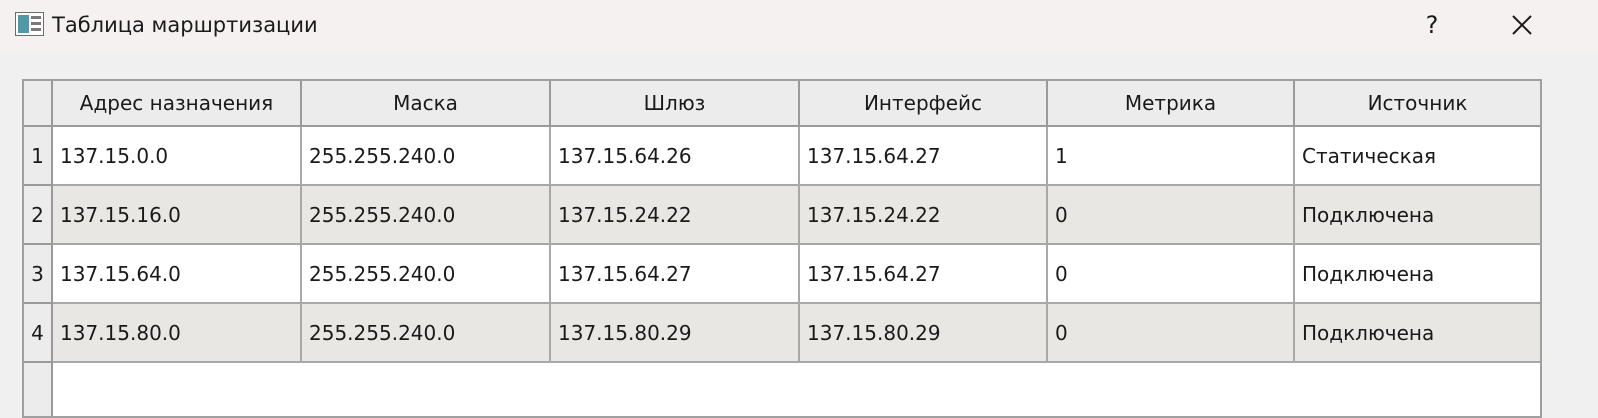 The width and height of the screenshot is (1598, 418). I want to click on cell-gateway: 137.15.64.26, so click(675, 156).